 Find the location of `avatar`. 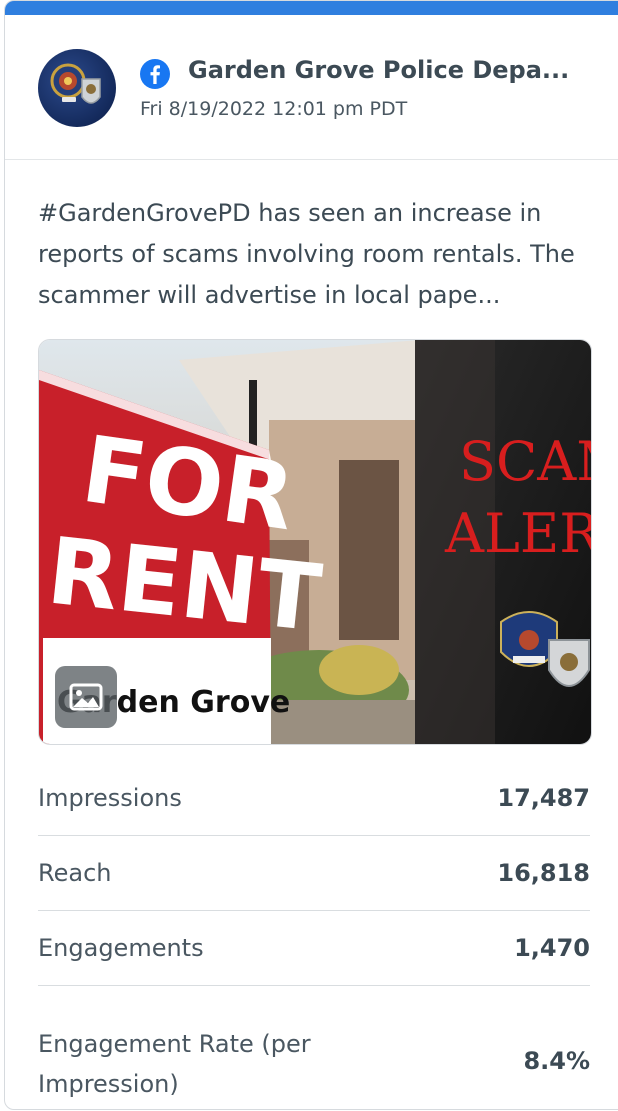

avatar is located at coordinates (77, 88).